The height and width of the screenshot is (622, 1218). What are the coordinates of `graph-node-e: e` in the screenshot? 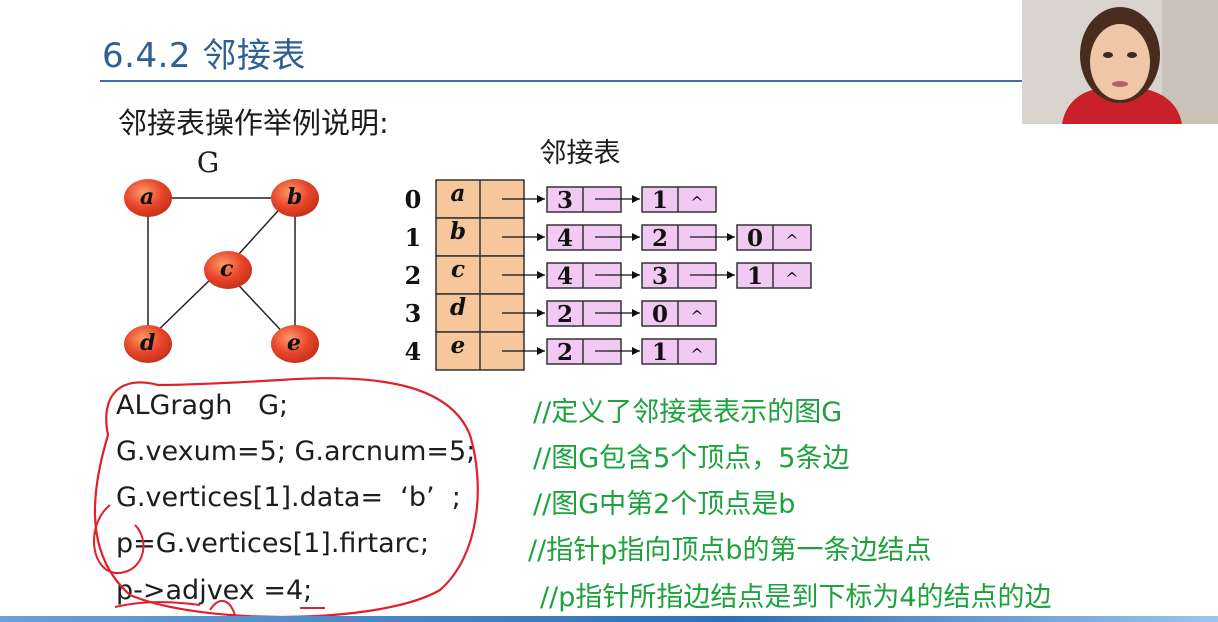 It's located at (295, 344).